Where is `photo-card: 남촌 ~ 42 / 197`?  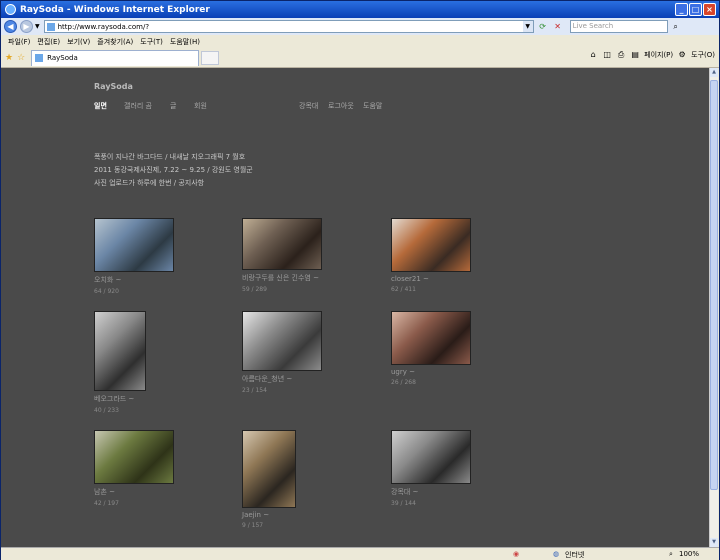
photo-card: 남촌 ~ 42 / 197 is located at coordinates (134, 468).